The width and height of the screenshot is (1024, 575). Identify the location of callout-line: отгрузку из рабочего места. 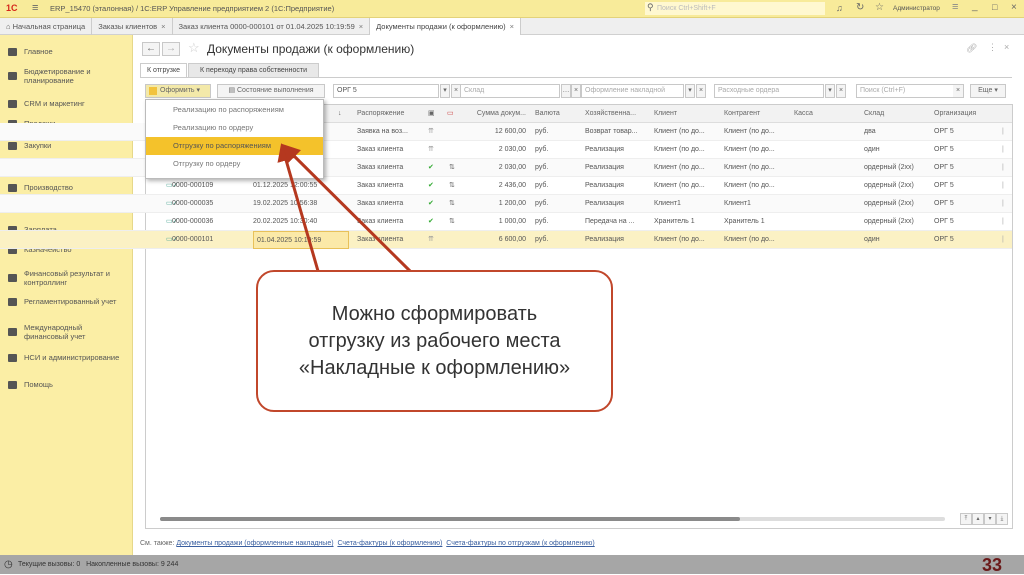
(434, 340).